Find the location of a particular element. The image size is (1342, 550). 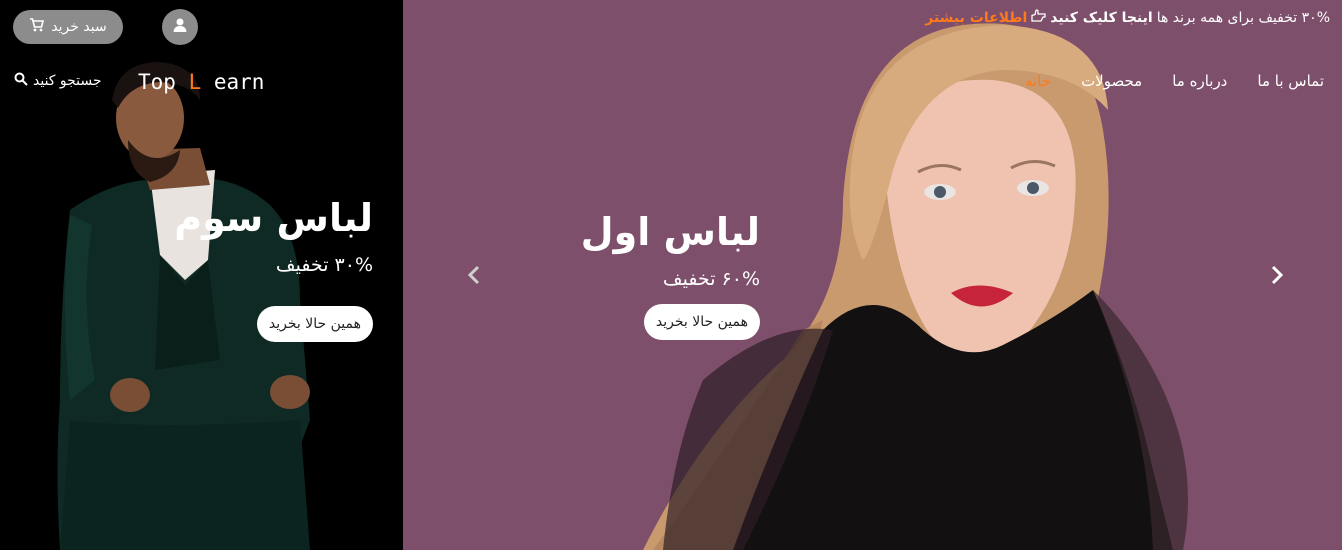

slide-left-buy-button: همین حالا بخرید is located at coordinates (314, 323).